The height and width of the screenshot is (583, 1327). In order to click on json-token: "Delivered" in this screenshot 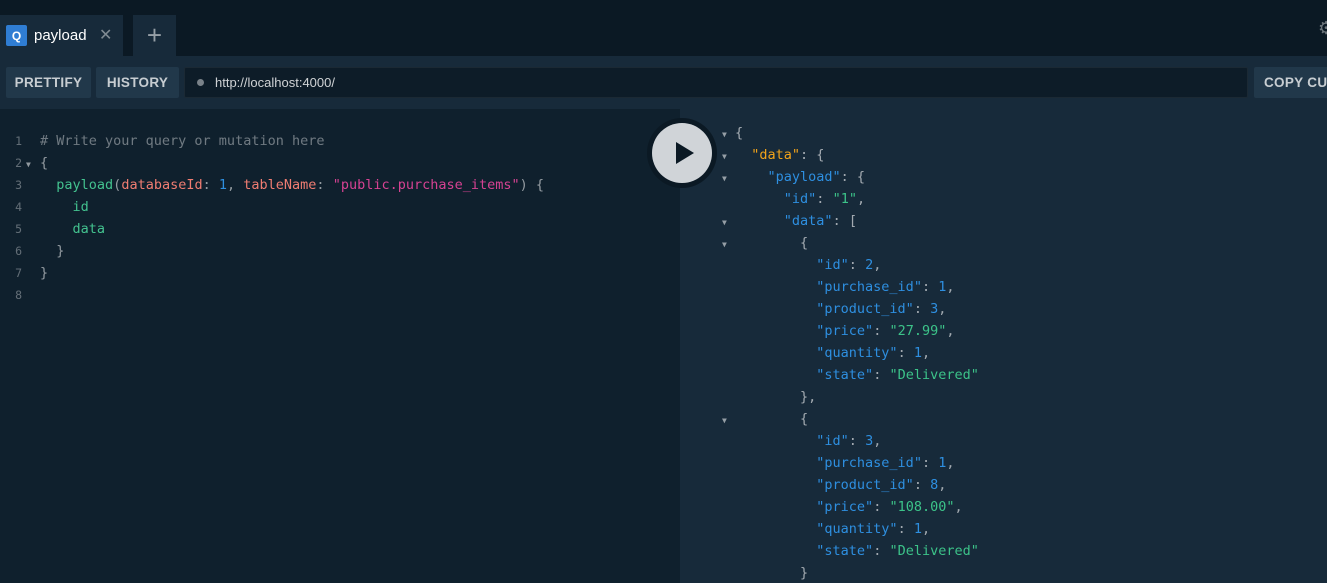, I will do `click(934, 551)`.